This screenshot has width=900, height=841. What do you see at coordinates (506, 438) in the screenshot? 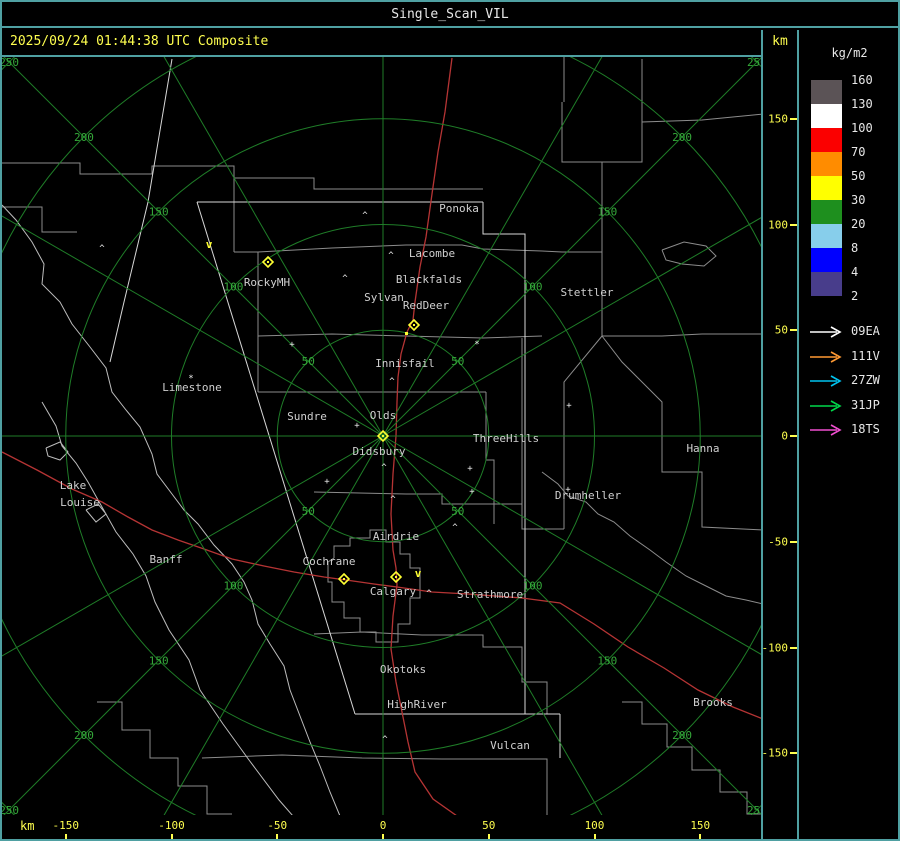
I see `city-label: ThreeHills` at bounding box center [506, 438].